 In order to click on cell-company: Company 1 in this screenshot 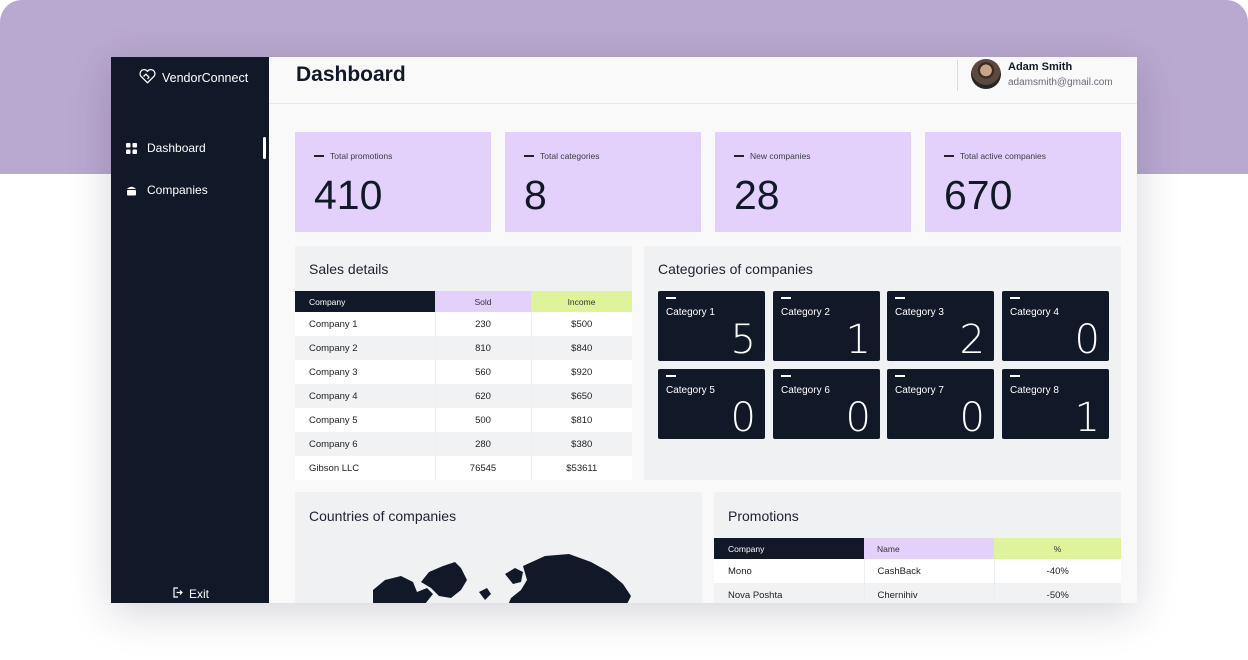, I will do `click(365, 324)`.